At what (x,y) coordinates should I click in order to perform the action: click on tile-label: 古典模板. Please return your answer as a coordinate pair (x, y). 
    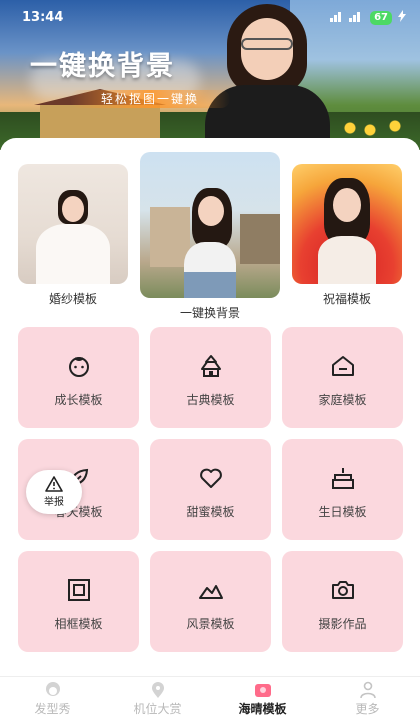
    Looking at the image, I should click on (210, 400).